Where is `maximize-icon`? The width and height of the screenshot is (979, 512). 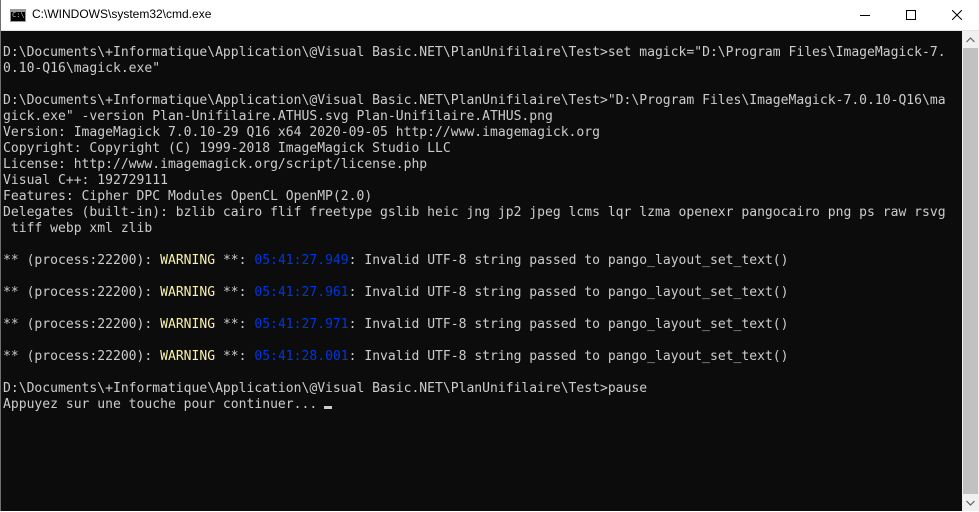
maximize-icon is located at coordinates (911, 15).